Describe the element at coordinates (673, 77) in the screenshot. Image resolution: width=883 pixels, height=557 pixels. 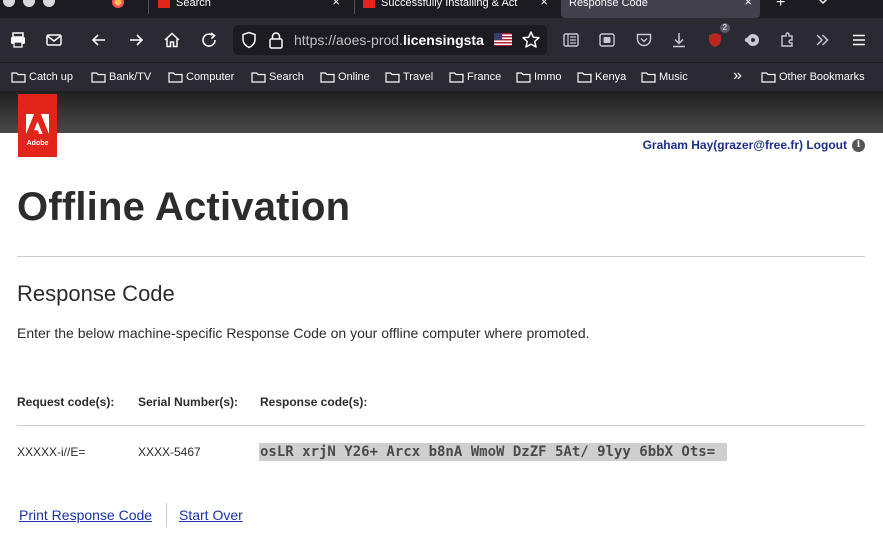
I see `bookmark-label: Music` at that location.